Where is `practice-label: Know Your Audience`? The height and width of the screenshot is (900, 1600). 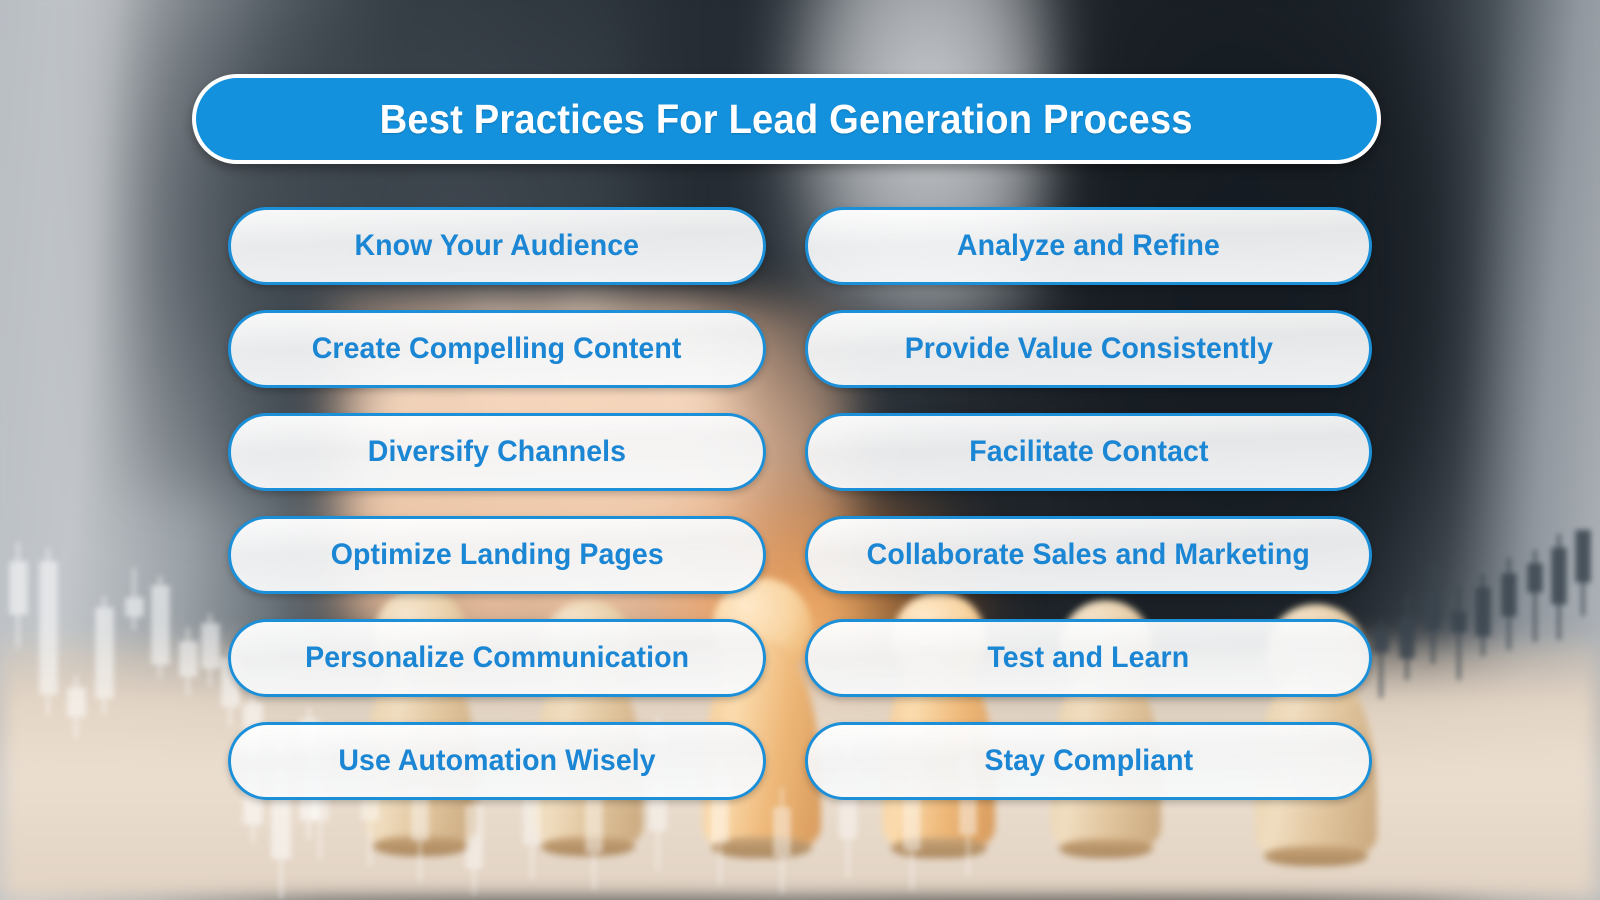 practice-label: Know Your Audience is located at coordinates (497, 245).